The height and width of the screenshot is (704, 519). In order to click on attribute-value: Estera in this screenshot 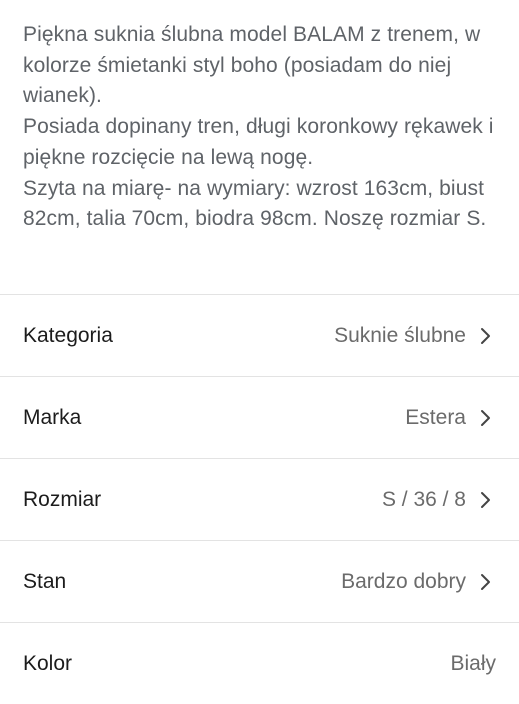, I will do `click(435, 417)`.